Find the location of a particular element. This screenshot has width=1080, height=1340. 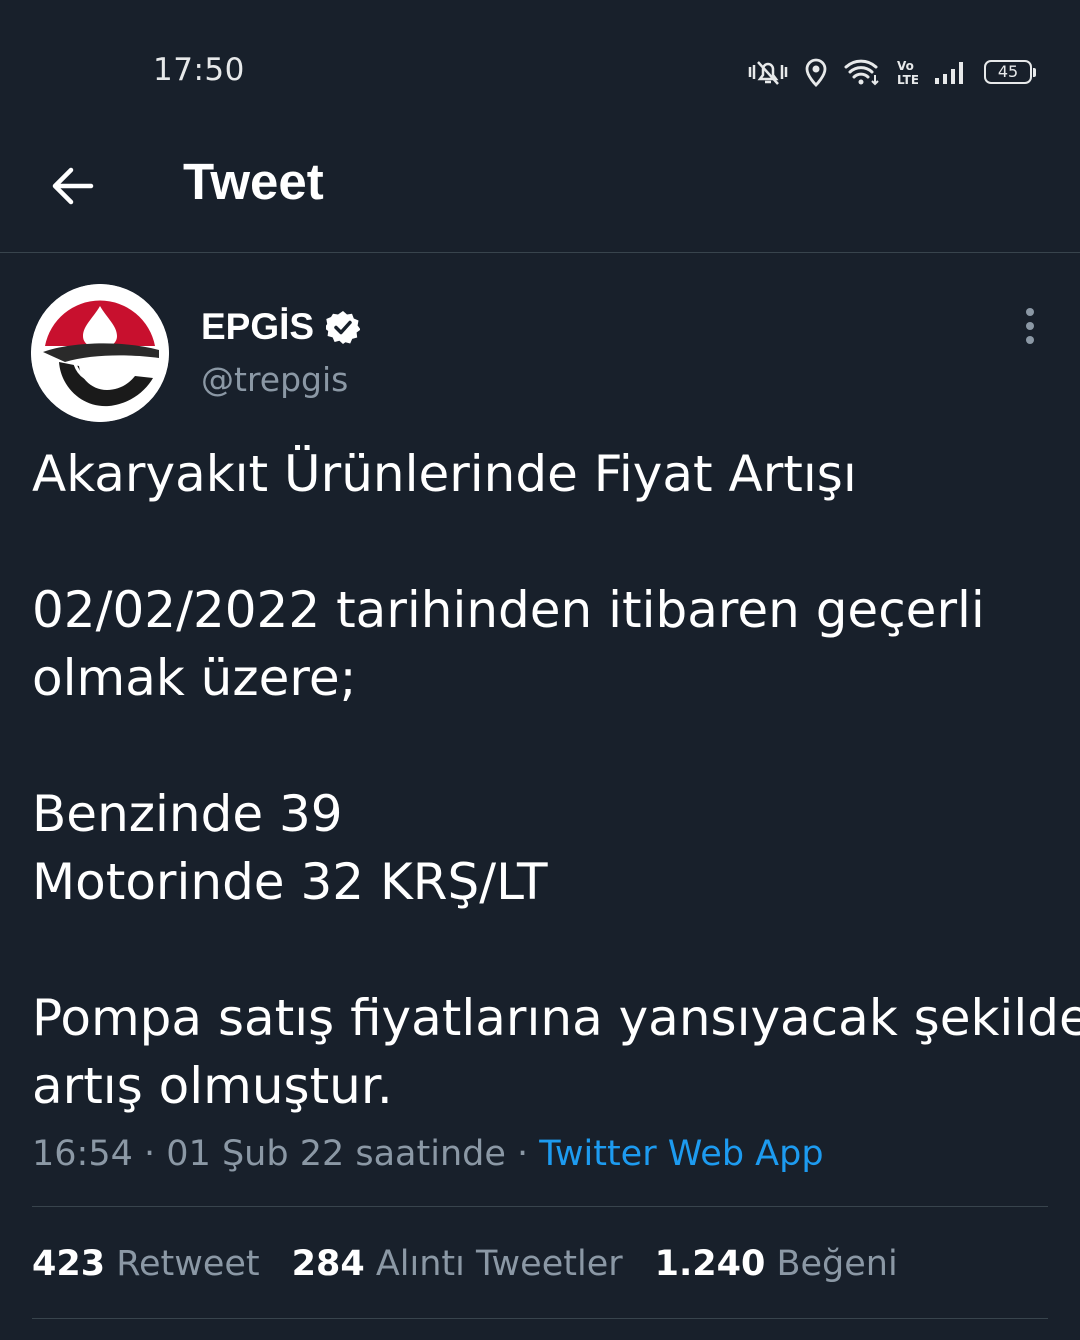

author-handle: @trepgis is located at coordinates (274, 379).